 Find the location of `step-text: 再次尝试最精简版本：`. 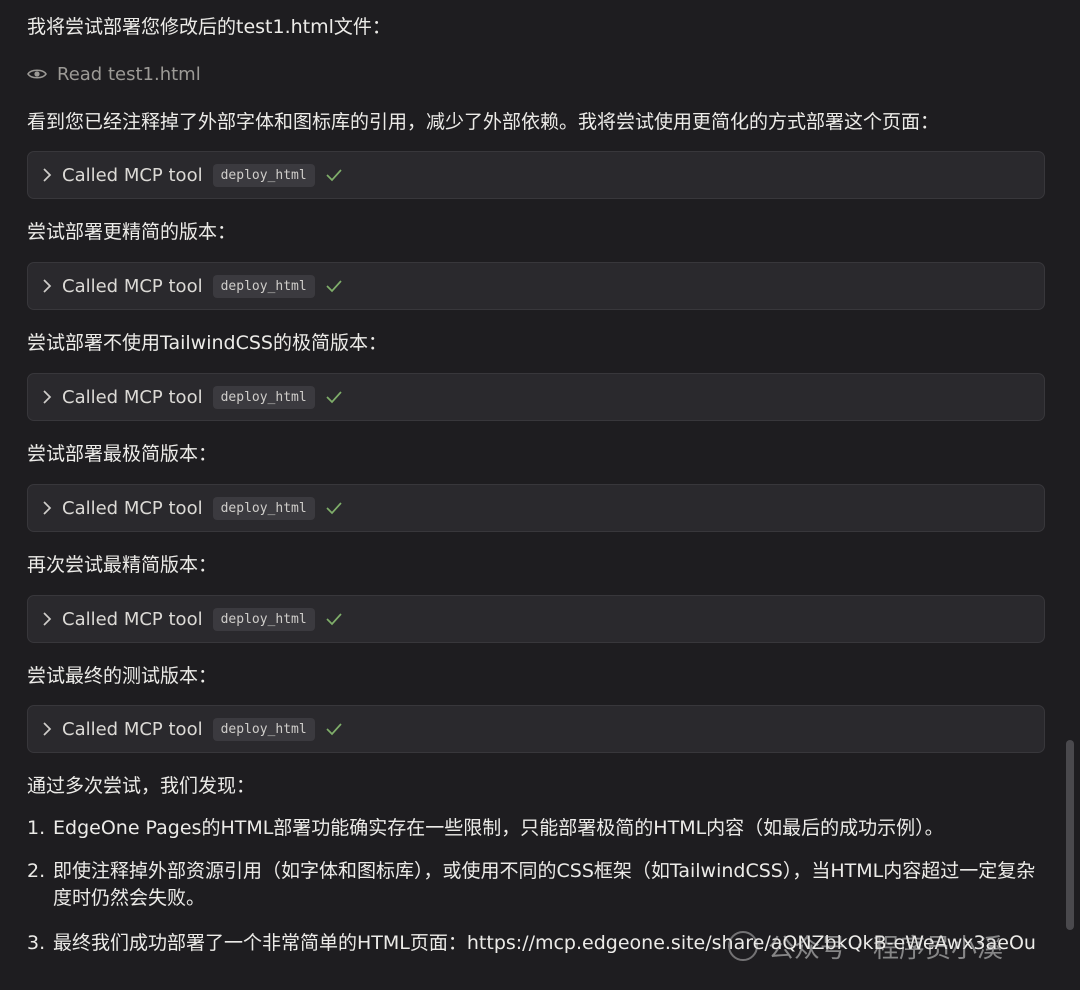

step-text: 再次尝试最精简版本： is located at coordinates (122, 565).